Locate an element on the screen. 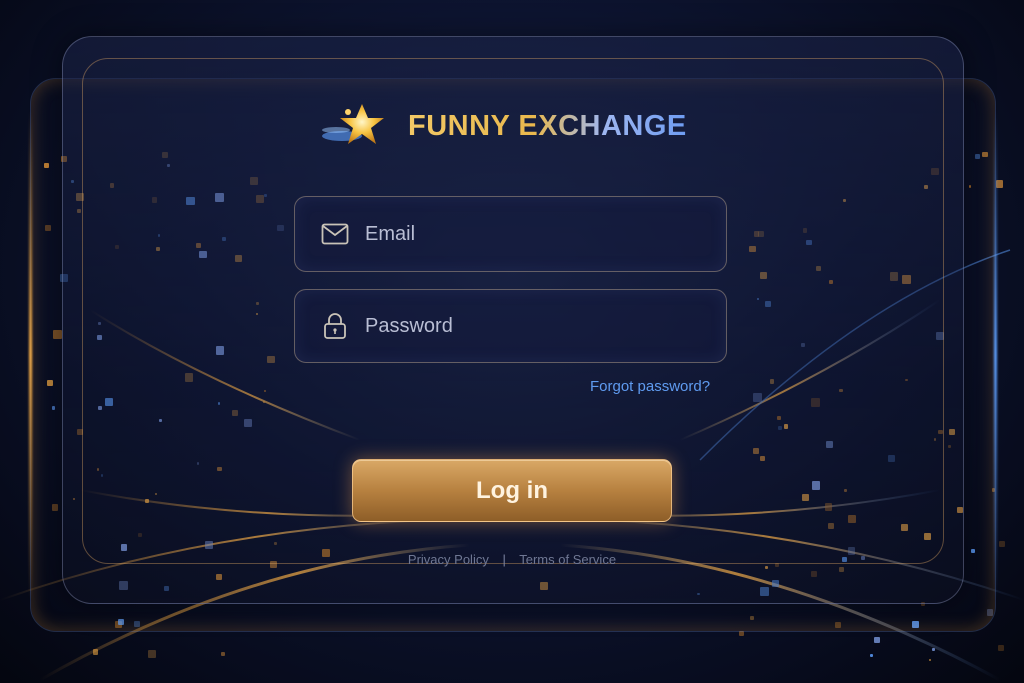 The width and height of the screenshot is (1024, 683). password-field is located at coordinates (510, 326).